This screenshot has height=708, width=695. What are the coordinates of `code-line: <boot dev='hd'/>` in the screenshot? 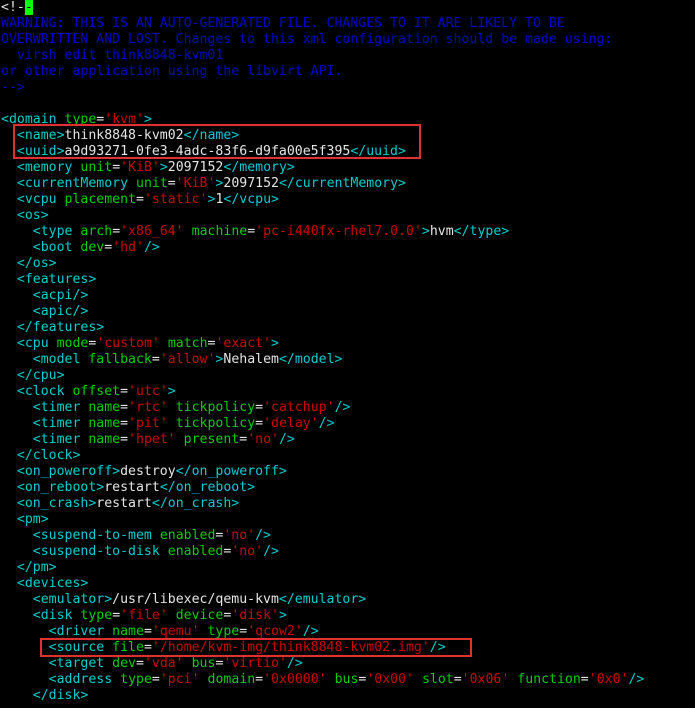 It's located at (347, 248).